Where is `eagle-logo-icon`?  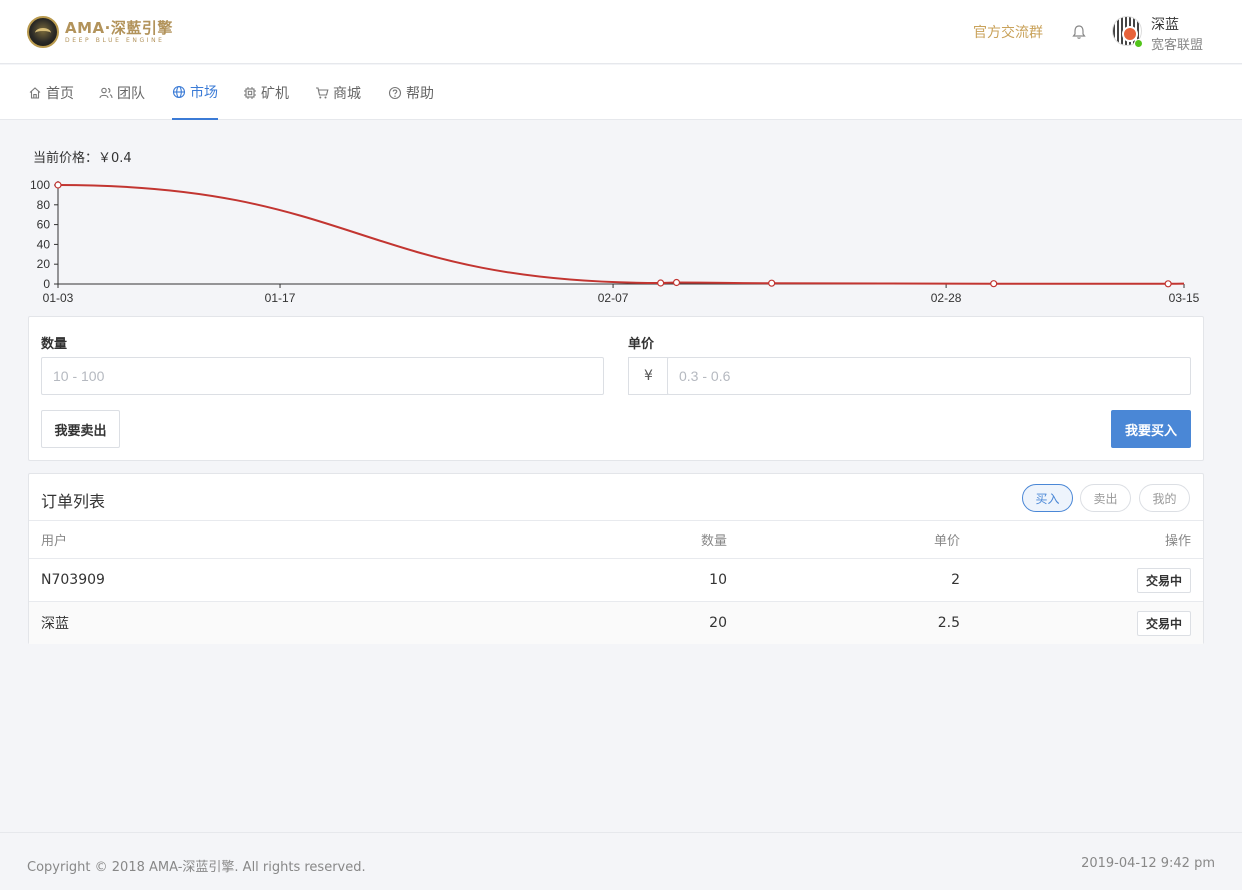
eagle-logo-icon is located at coordinates (43, 32).